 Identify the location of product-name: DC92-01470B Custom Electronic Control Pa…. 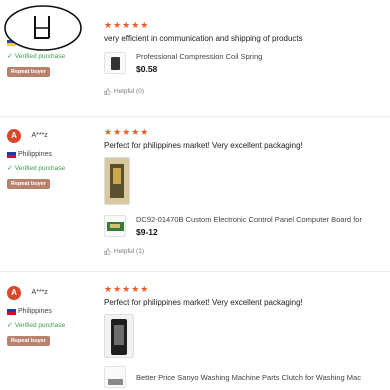
(249, 219).